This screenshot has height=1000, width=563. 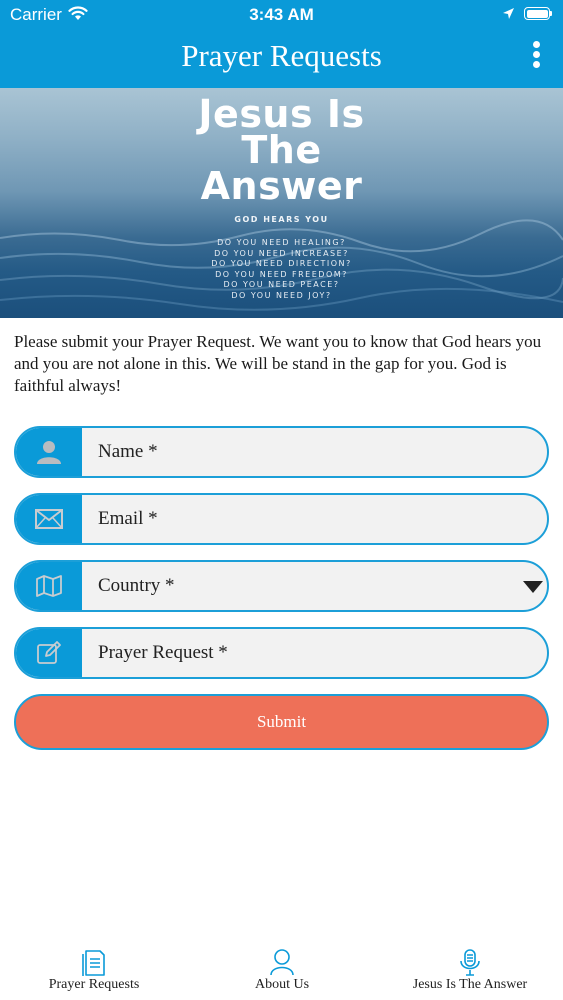 I want to click on envelope-icon, so click(x=49, y=519).